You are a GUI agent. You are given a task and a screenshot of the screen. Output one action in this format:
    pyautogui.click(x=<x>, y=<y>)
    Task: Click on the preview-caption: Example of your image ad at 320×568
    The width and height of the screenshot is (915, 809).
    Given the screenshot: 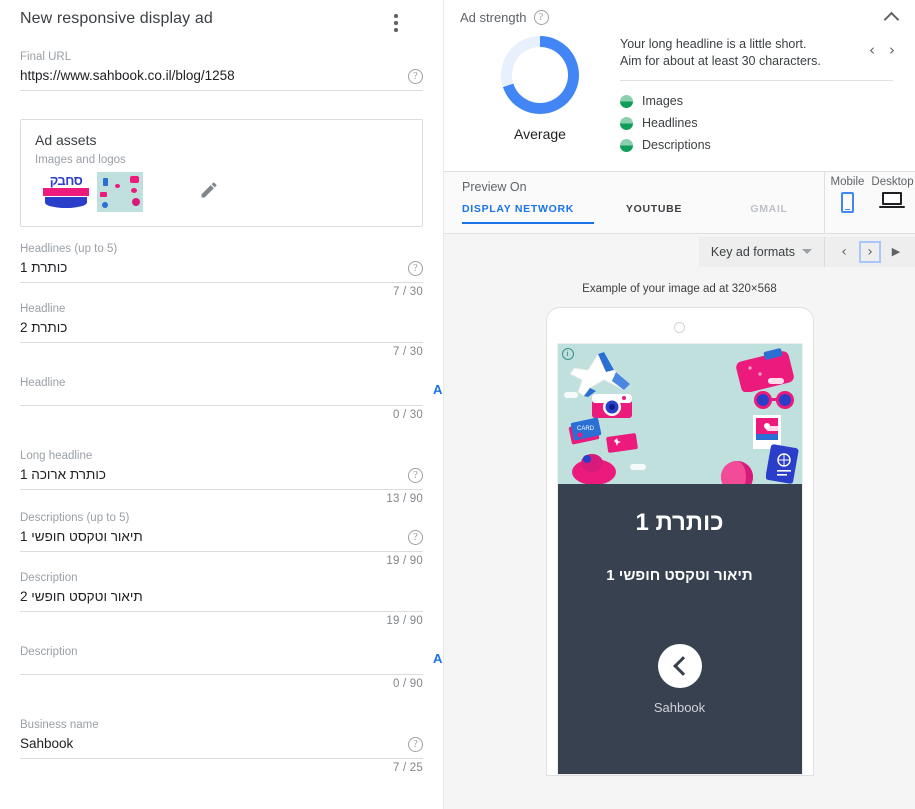 What is the action you would take?
    pyautogui.click(x=679, y=289)
    